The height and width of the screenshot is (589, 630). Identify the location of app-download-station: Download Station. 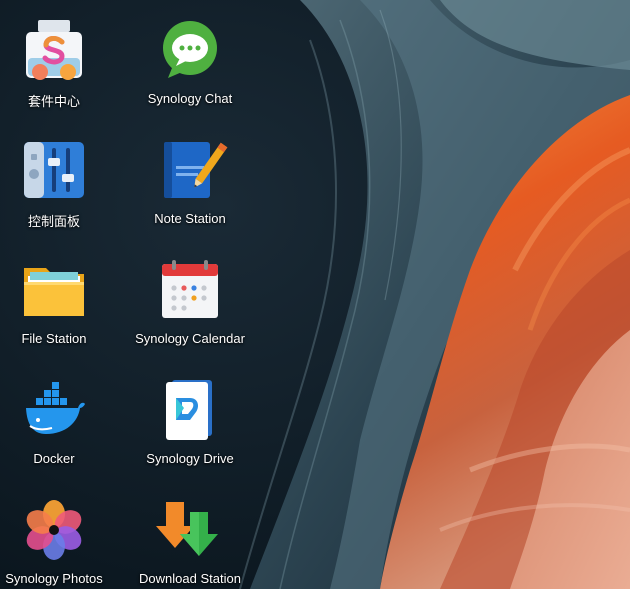
(190, 535).